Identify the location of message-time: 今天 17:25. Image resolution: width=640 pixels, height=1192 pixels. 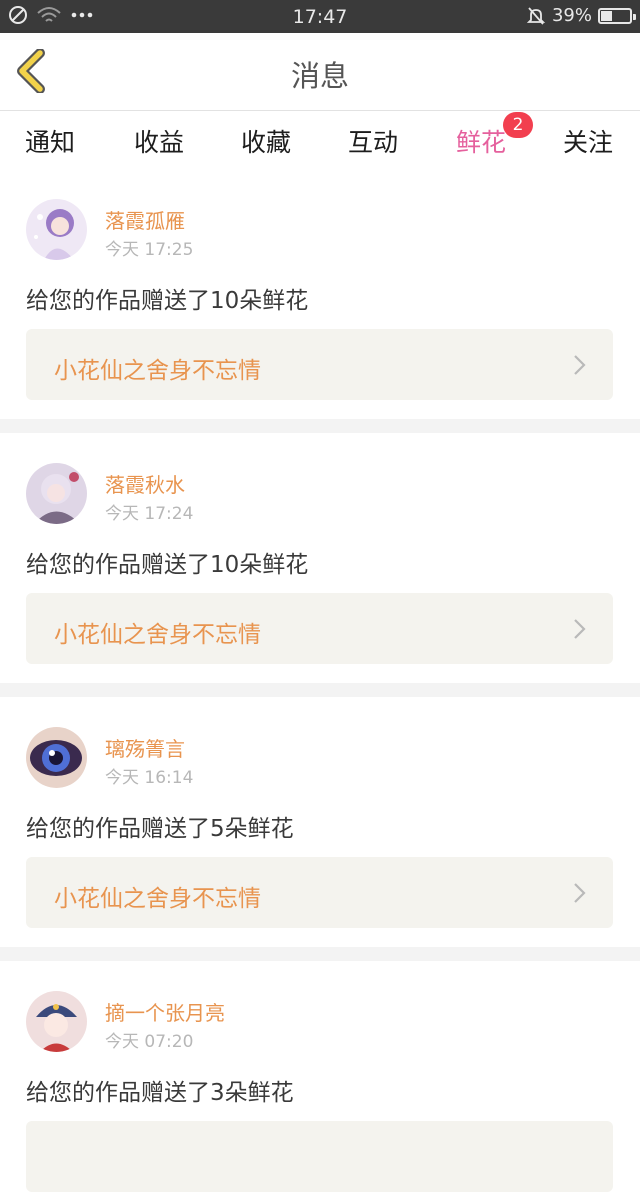
(149, 250).